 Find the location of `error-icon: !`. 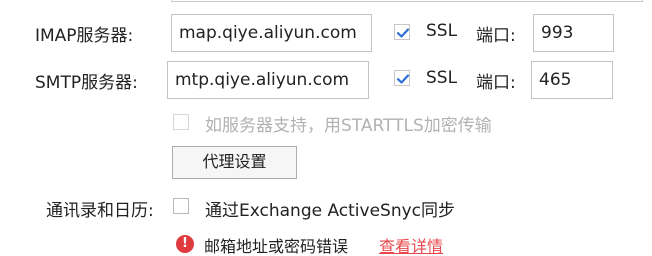

error-icon: ! is located at coordinates (185, 244).